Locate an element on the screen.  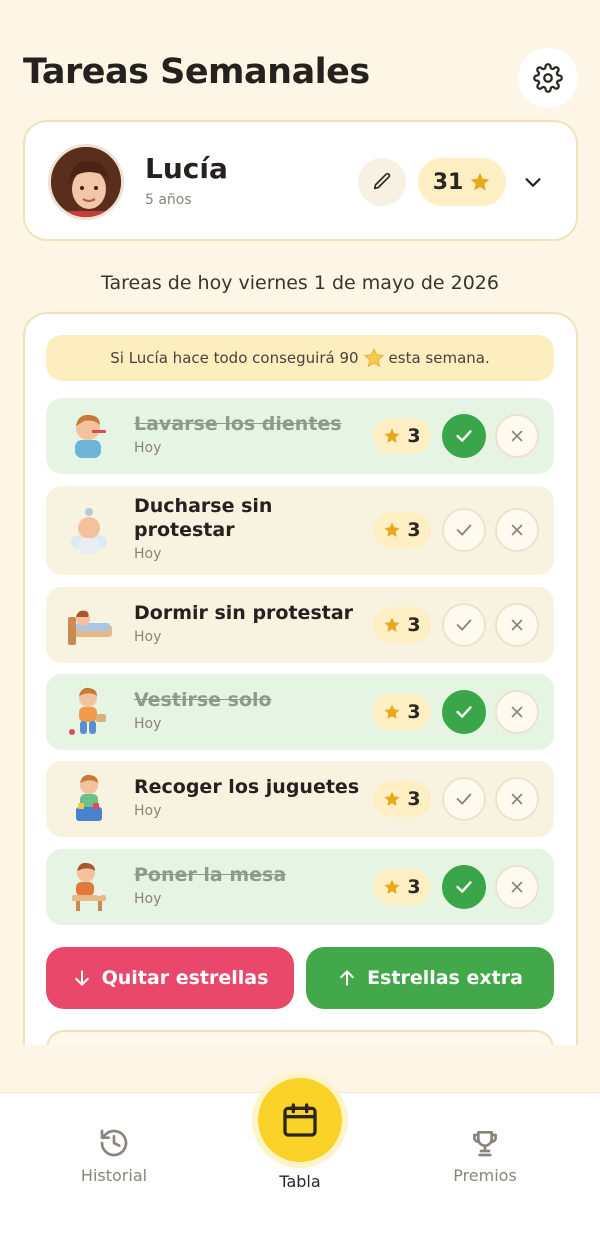
stars-total: 31 is located at coordinates (448, 182).